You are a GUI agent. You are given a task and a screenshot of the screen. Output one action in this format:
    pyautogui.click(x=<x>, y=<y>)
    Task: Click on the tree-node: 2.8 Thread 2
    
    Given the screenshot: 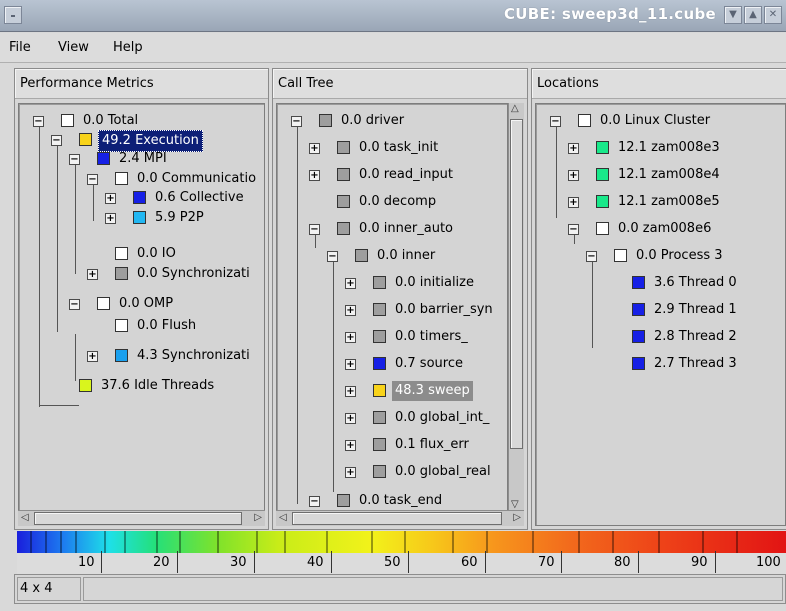 What is the action you would take?
    pyautogui.click(x=689, y=337)
    